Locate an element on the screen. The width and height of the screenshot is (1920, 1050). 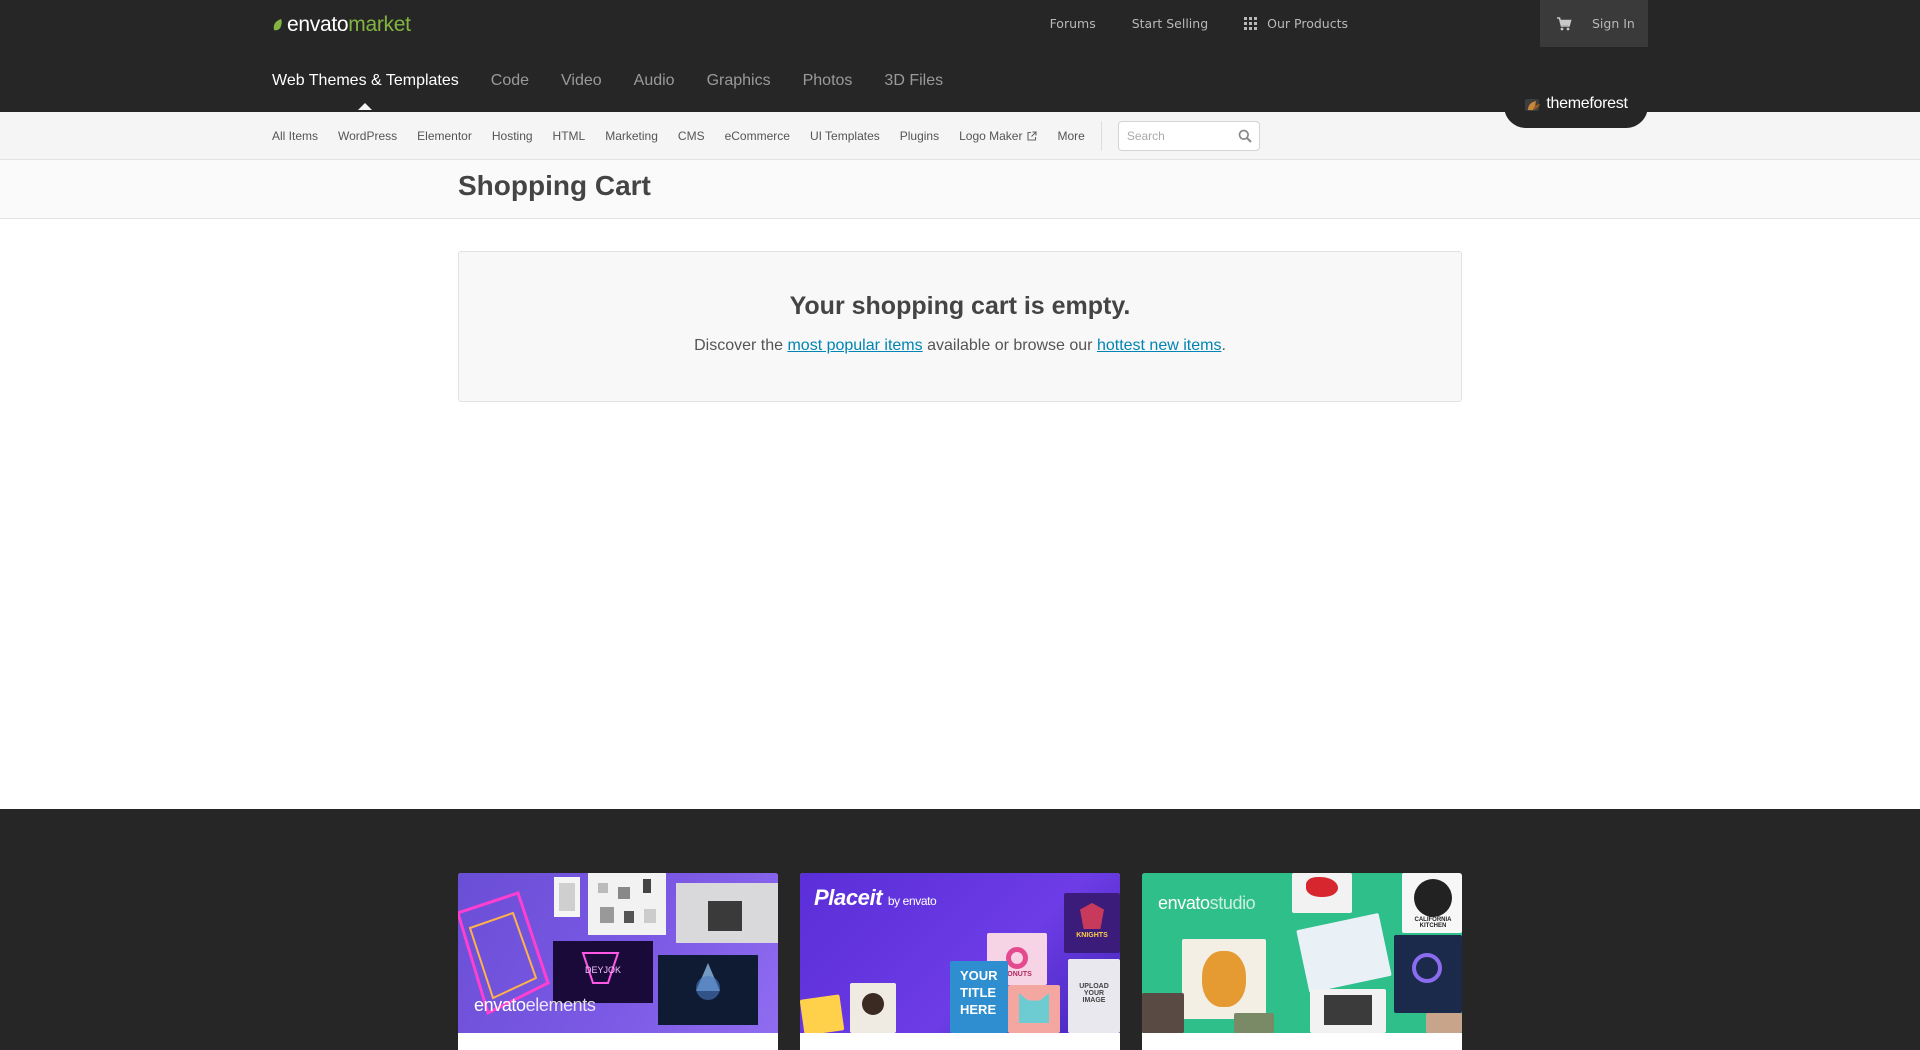
mascot-illustration is located at coordinates (1224, 979).